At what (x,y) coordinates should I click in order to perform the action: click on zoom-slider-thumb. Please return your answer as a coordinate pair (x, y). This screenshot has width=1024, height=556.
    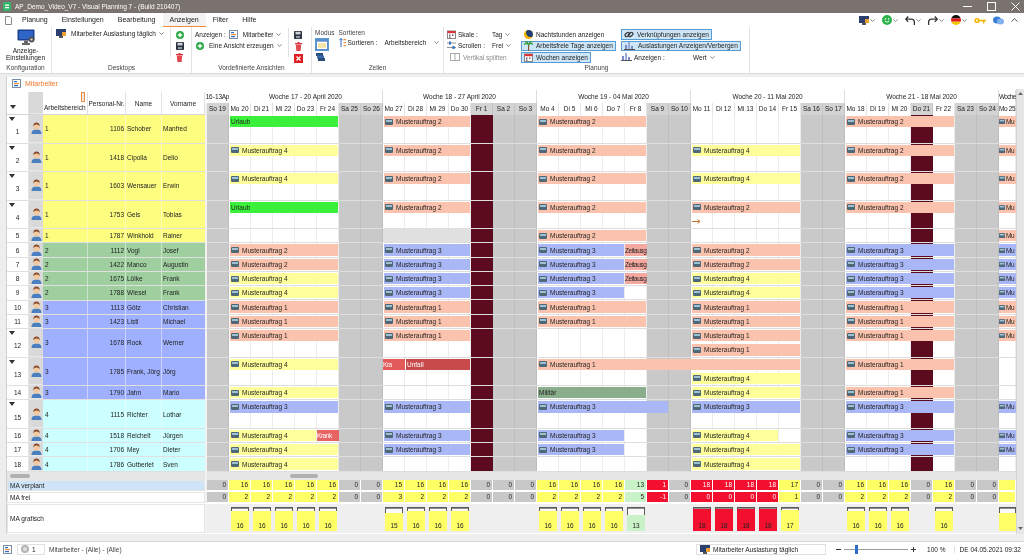
    Looking at the image, I should click on (856, 549).